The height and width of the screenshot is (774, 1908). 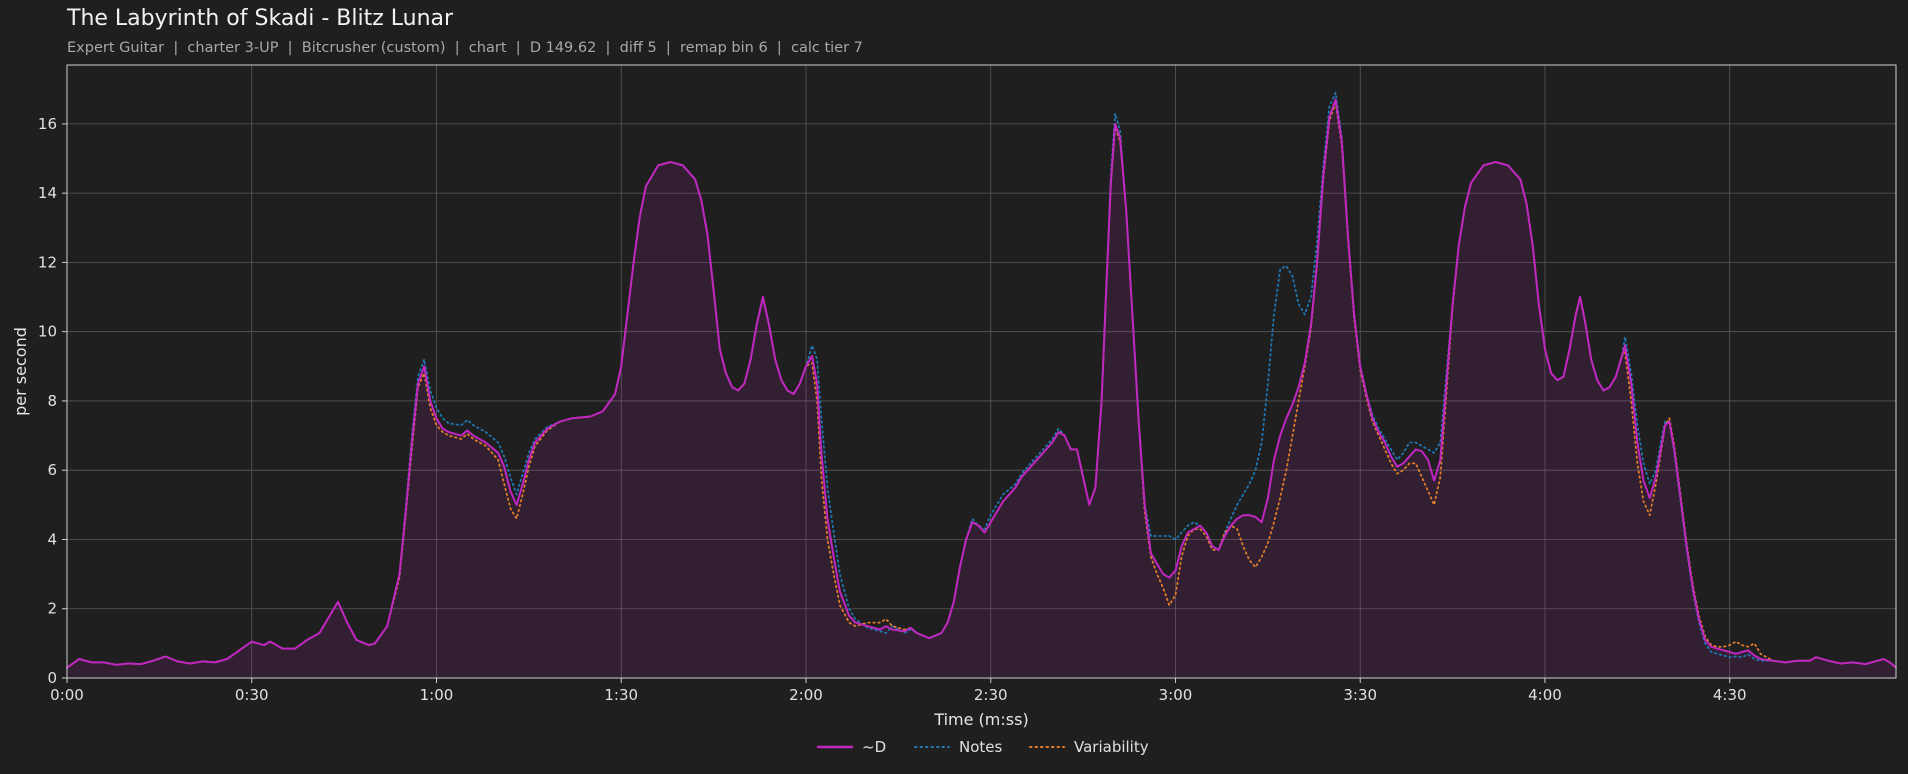 I want to click on x-tick-label: 3:30, so click(x=1360, y=695).